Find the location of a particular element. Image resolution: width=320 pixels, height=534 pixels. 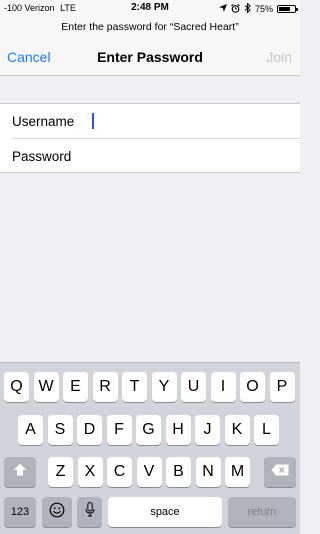

key-m: M is located at coordinates (237, 472).